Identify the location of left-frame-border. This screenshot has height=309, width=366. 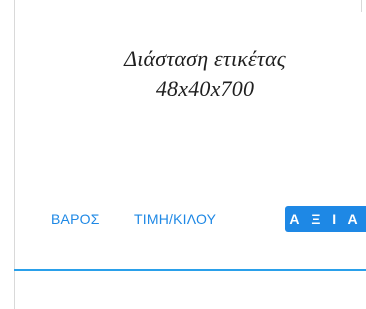
(14, 154).